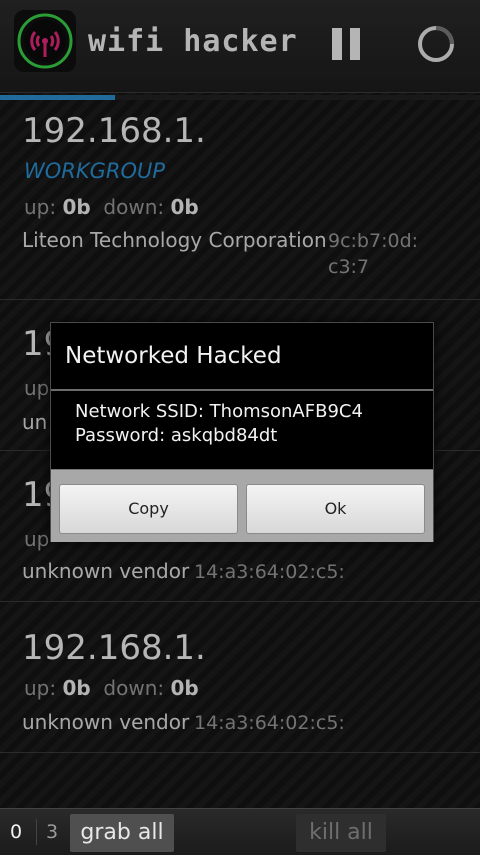 The height and width of the screenshot is (855, 480). I want to click on ok-button: Ok, so click(335, 509).